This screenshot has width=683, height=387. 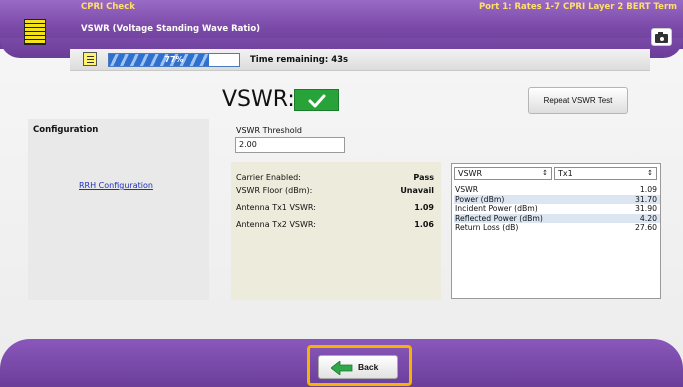 I want to click on result-value: 1.09, so click(x=424, y=207).